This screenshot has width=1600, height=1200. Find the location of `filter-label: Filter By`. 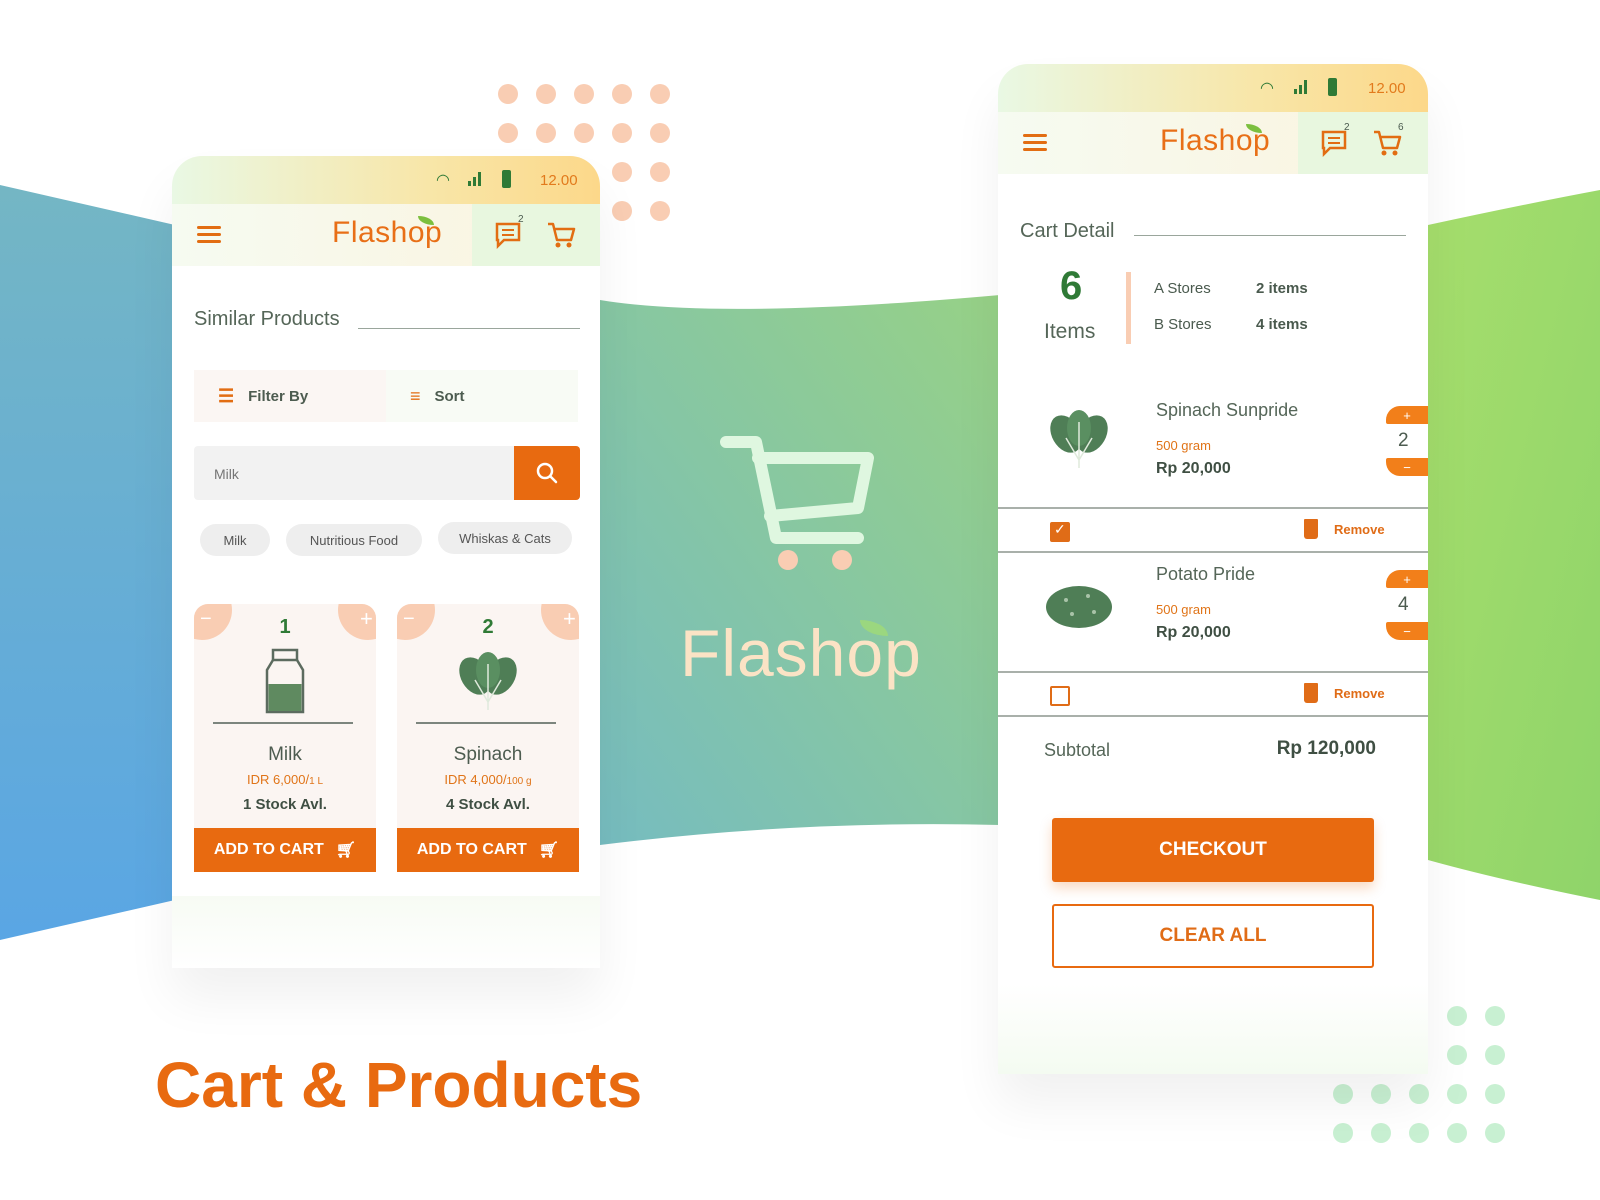

filter-label: Filter By is located at coordinates (278, 396).